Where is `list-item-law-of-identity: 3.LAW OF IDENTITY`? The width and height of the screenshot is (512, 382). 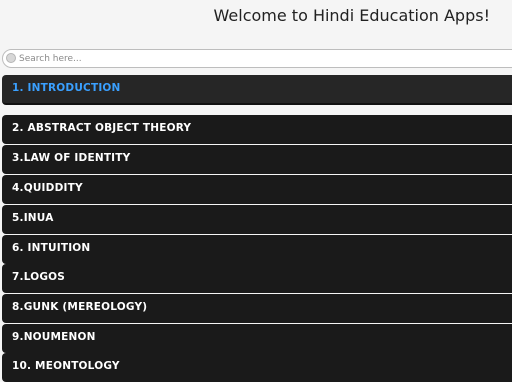 list-item-law-of-identity: 3.LAW OF IDENTITY is located at coordinates (257, 159).